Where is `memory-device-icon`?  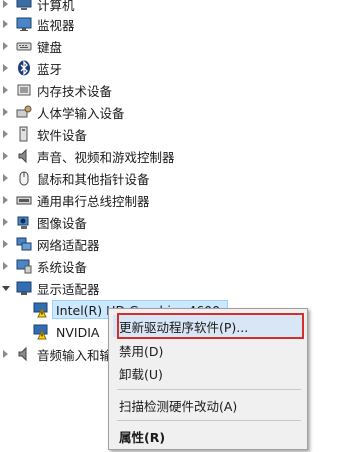
memory-device-icon is located at coordinates (24, 90).